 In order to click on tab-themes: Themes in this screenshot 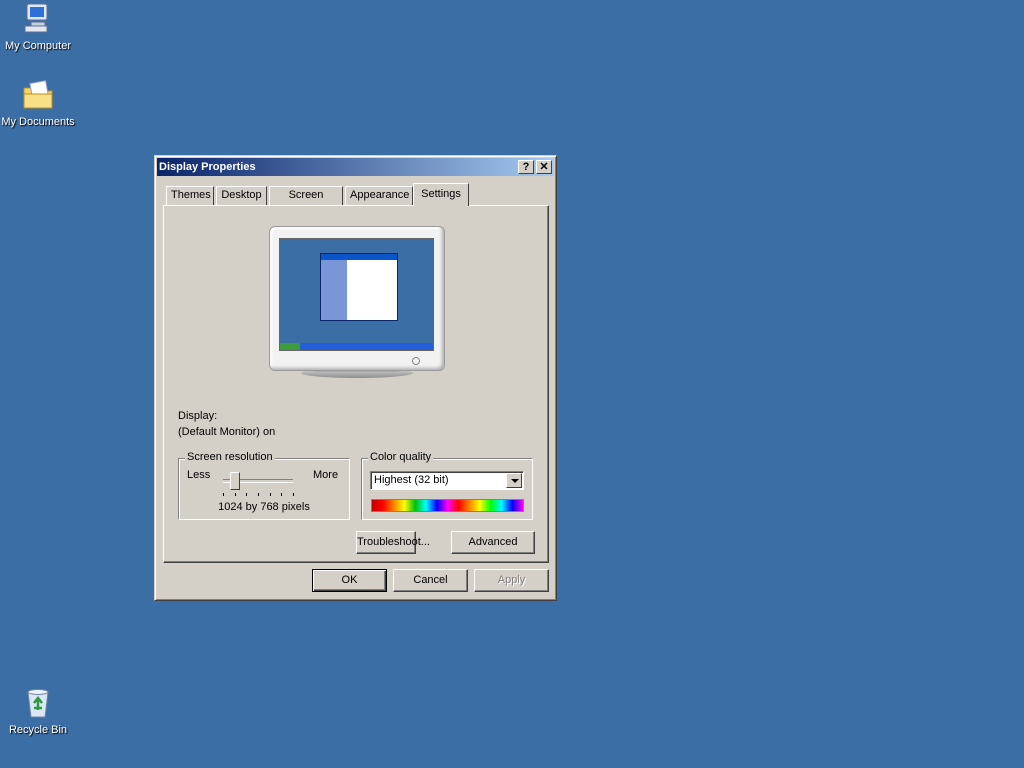, I will do `click(190, 195)`.